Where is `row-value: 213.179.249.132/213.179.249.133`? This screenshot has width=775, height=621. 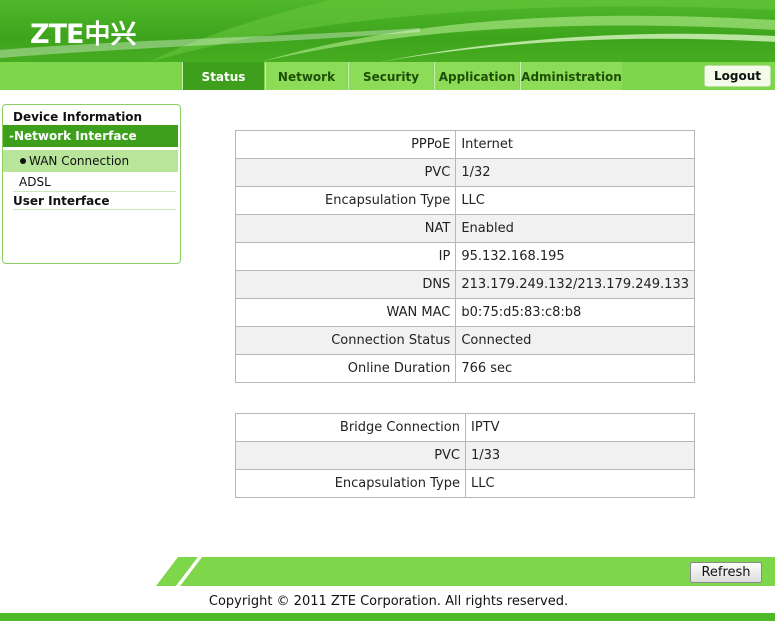 row-value: 213.179.249.132/213.179.249.133 is located at coordinates (575, 284).